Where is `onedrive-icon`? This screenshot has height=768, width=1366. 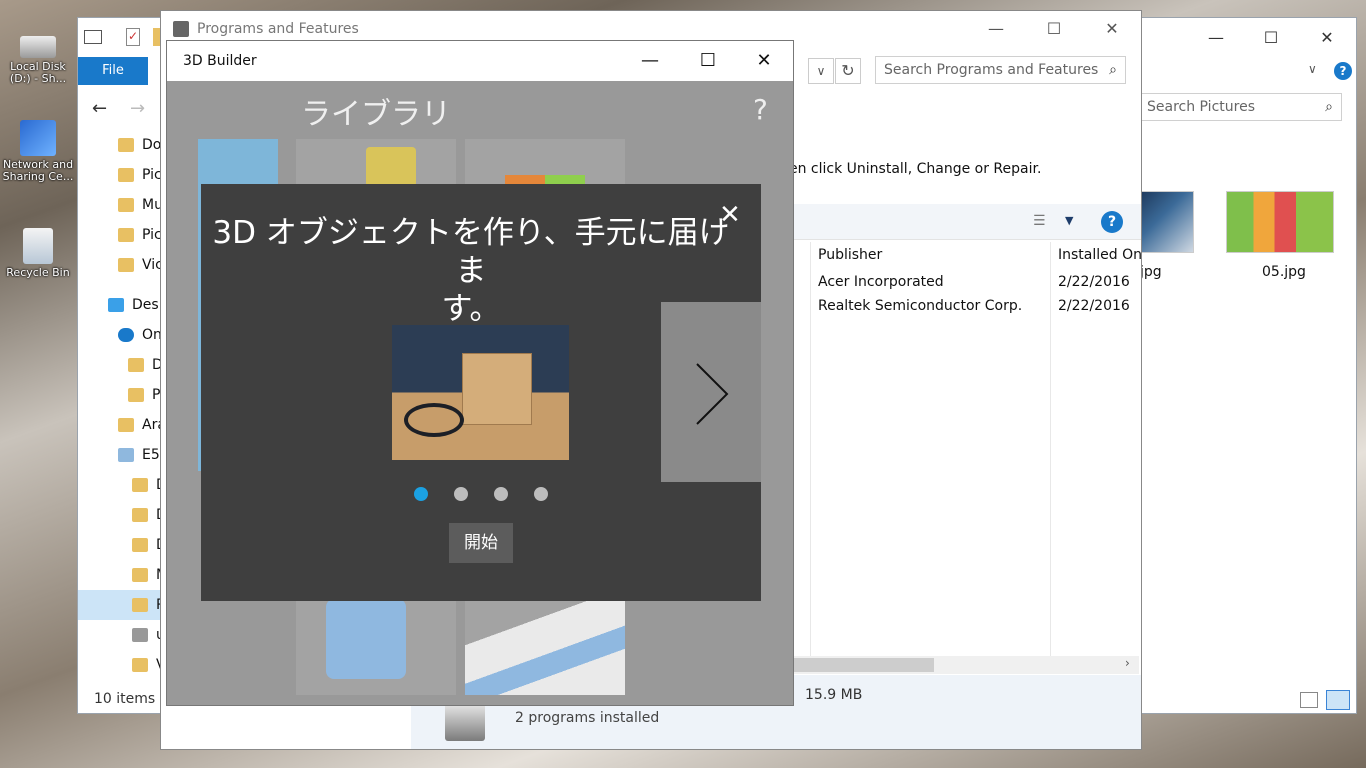
onedrive-icon is located at coordinates (126, 335).